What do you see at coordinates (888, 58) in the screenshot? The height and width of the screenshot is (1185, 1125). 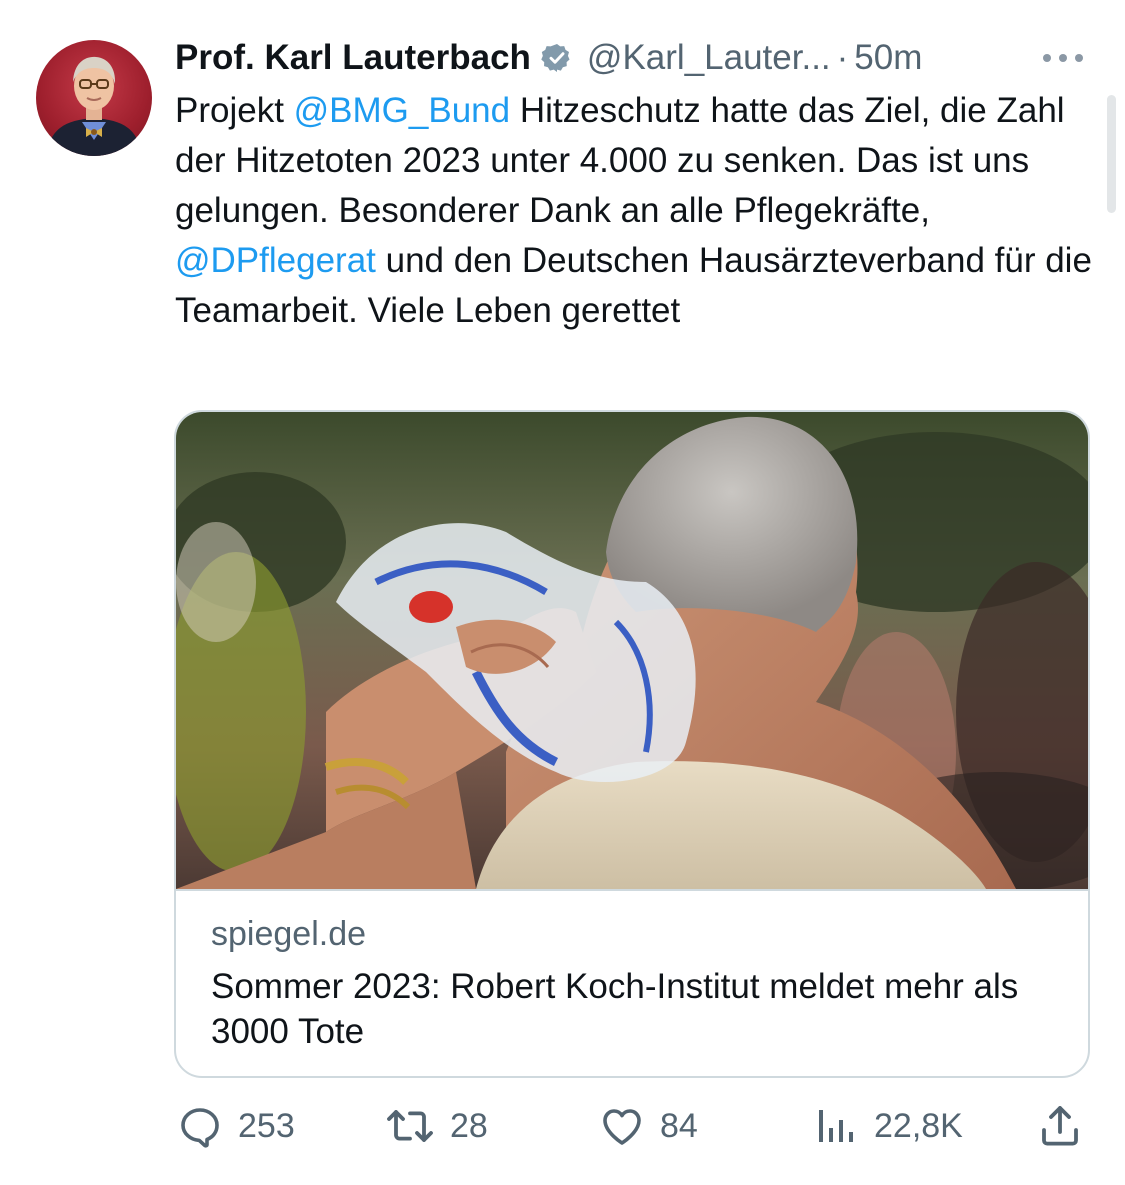 I see `tweet-timestamp: 50m` at bounding box center [888, 58].